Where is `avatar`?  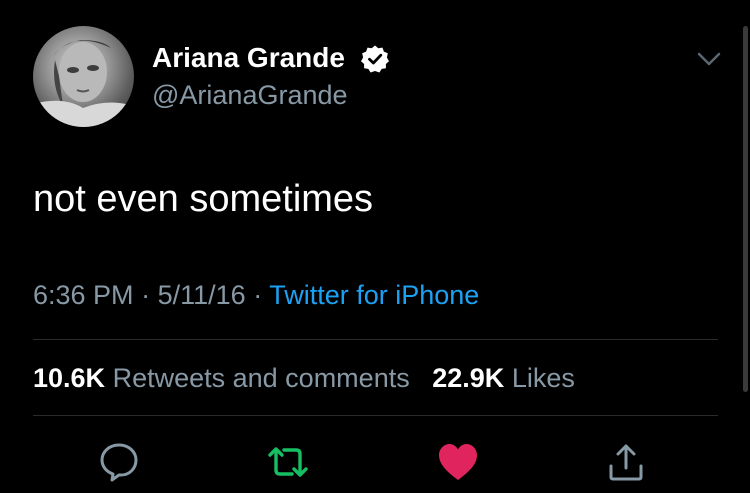
avatar is located at coordinates (83, 76).